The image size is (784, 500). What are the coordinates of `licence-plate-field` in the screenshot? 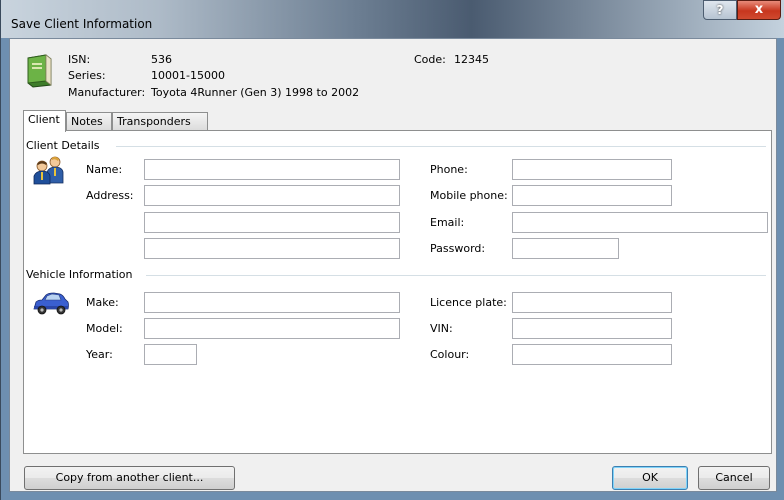 It's located at (592, 302).